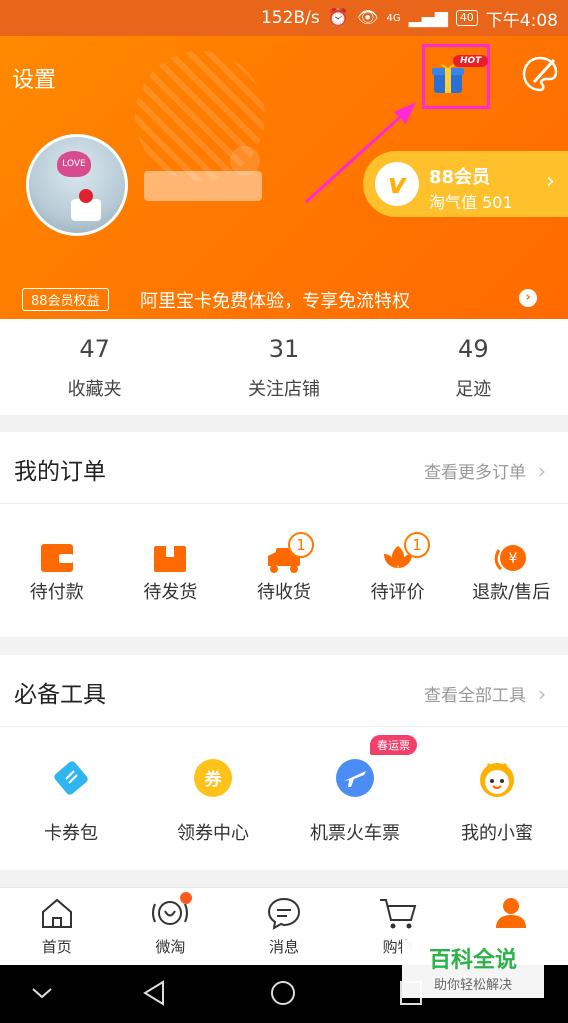 The height and width of the screenshot is (1023, 568). What do you see at coordinates (475, 696) in the screenshot?
I see `view-all-tools-label: 查看全部工具` at bounding box center [475, 696].